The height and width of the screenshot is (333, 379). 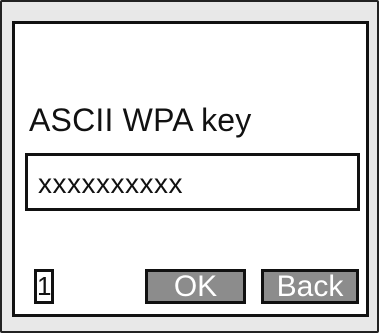 What do you see at coordinates (44, 286) in the screenshot?
I see `page-indicator: 1` at bounding box center [44, 286].